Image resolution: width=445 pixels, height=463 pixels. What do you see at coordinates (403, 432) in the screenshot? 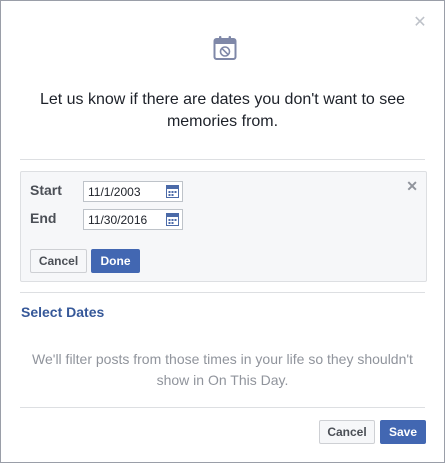
I see `save-button: Save` at bounding box center [403, 432].